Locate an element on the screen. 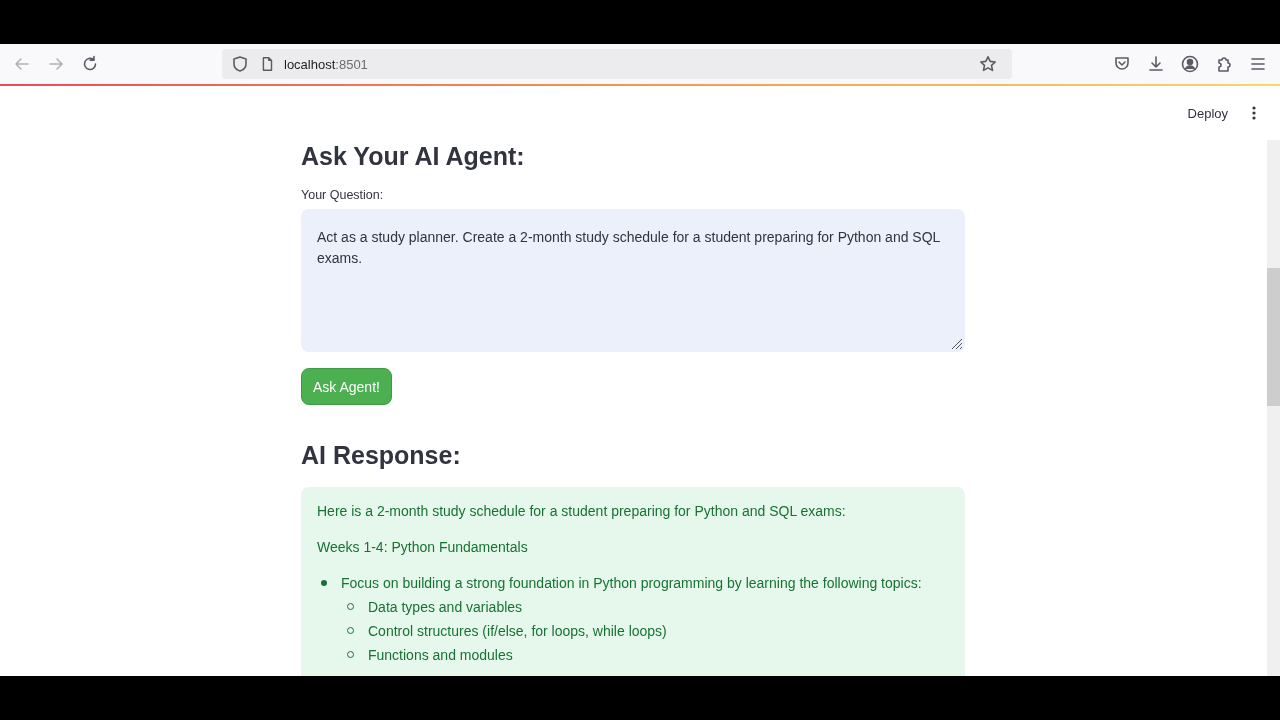 The width and height of the screenshot is (1280, 720). list-item-text: Data types and variables is located at coordinates (445, 607).